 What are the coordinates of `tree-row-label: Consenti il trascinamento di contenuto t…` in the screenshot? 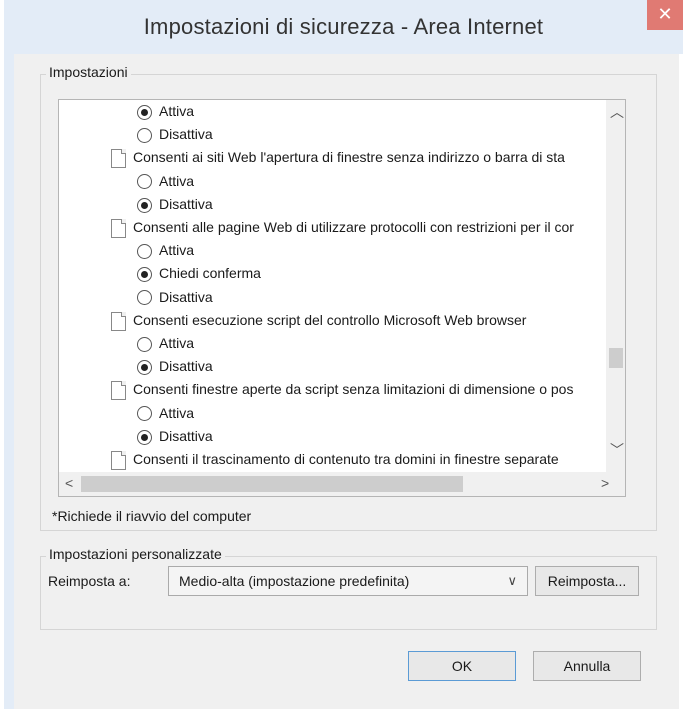 It's located at (346, 459).